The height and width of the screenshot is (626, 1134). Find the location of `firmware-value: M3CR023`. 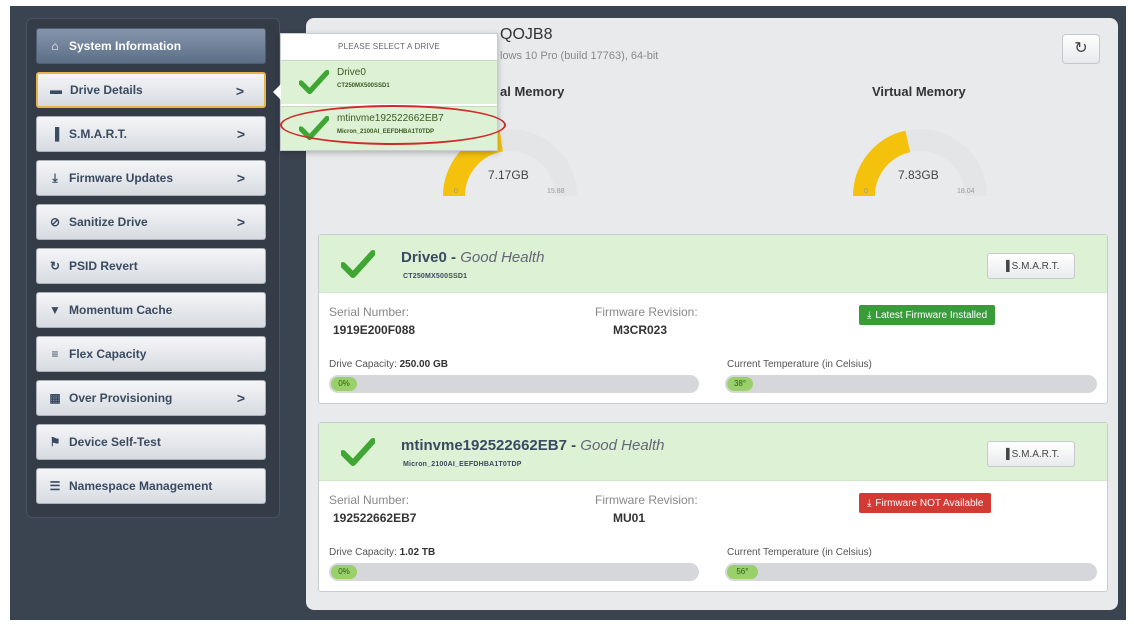

firmware-value: M3CR023 is located at coordinates (640, 330).